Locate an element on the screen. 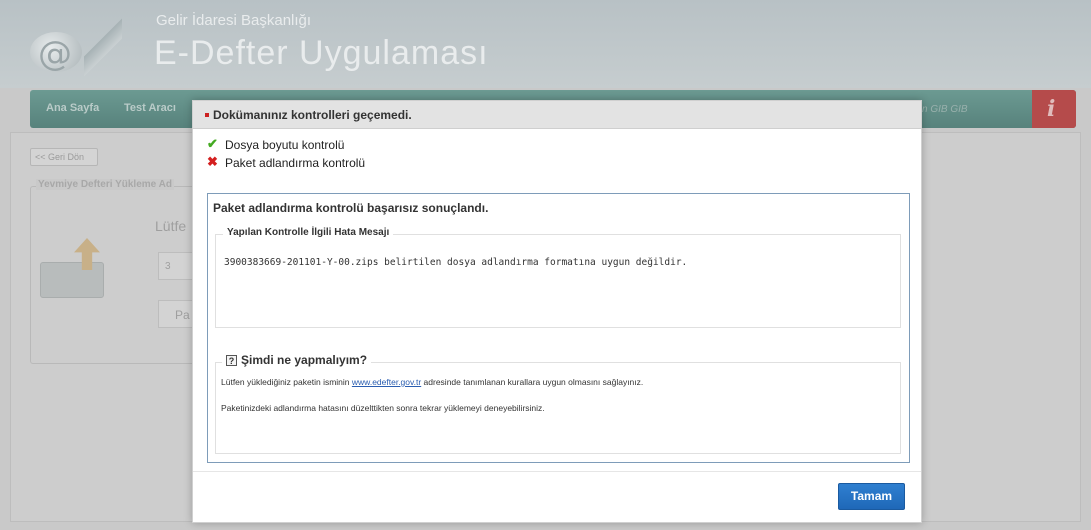 Image resolution: width=1091 pixels, height=530 pixels. exit-icon: i is located at coordinates (1051, 109).